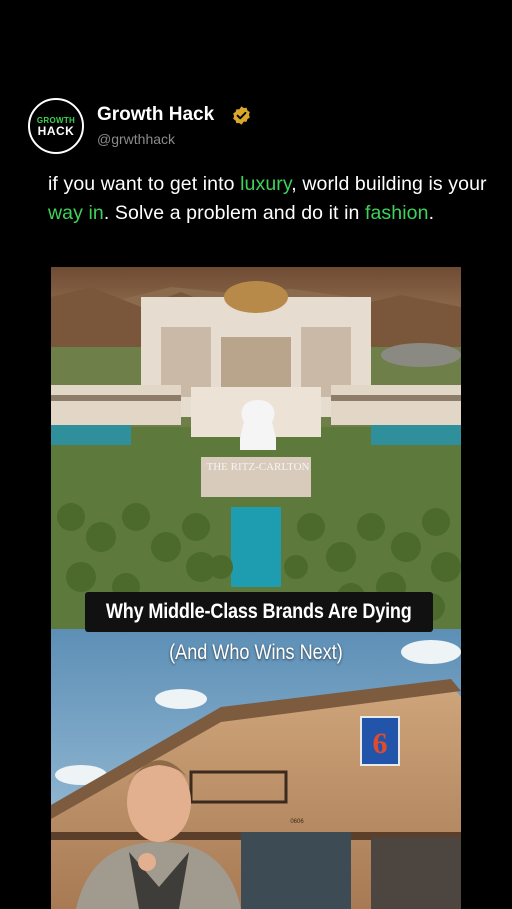 The width and height of the screenshot is (512, 909). I want to click on motel-sign-number: 6, so click(380, 743).